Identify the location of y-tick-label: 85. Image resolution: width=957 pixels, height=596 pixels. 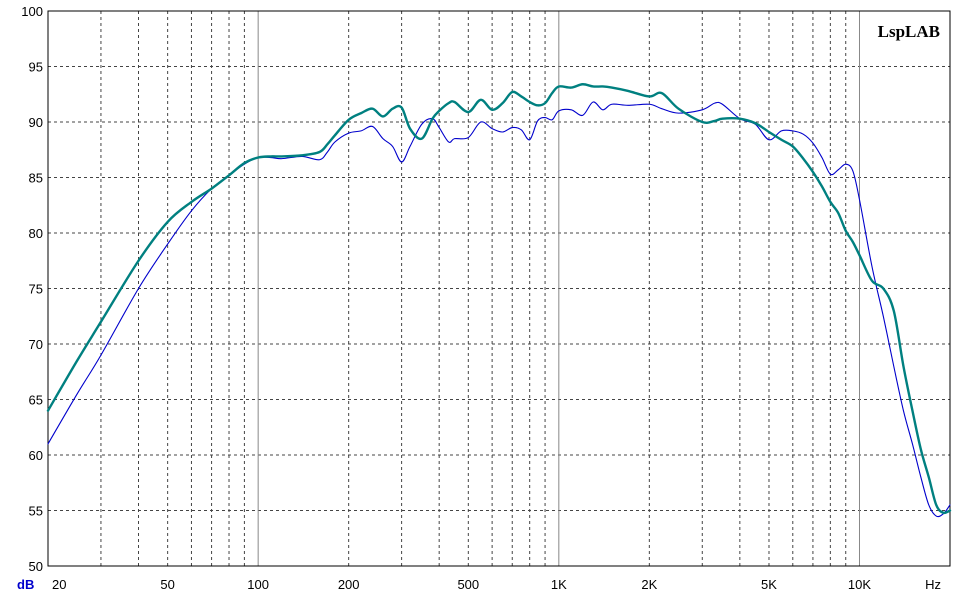
(36, 178).